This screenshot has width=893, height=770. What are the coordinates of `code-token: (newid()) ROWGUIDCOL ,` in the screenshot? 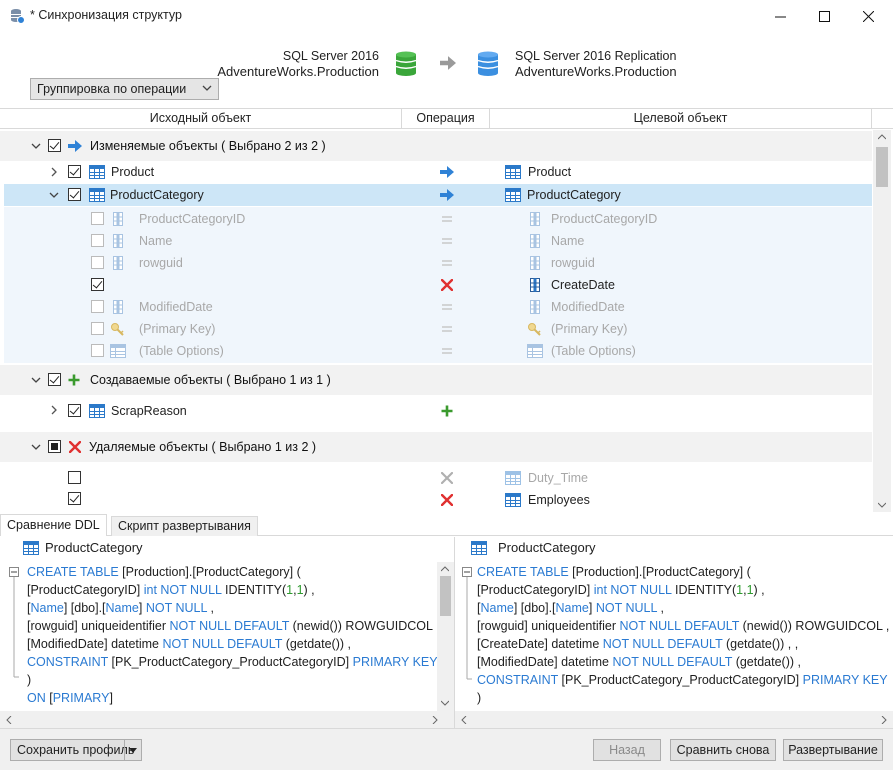 It's located at (363, 626).